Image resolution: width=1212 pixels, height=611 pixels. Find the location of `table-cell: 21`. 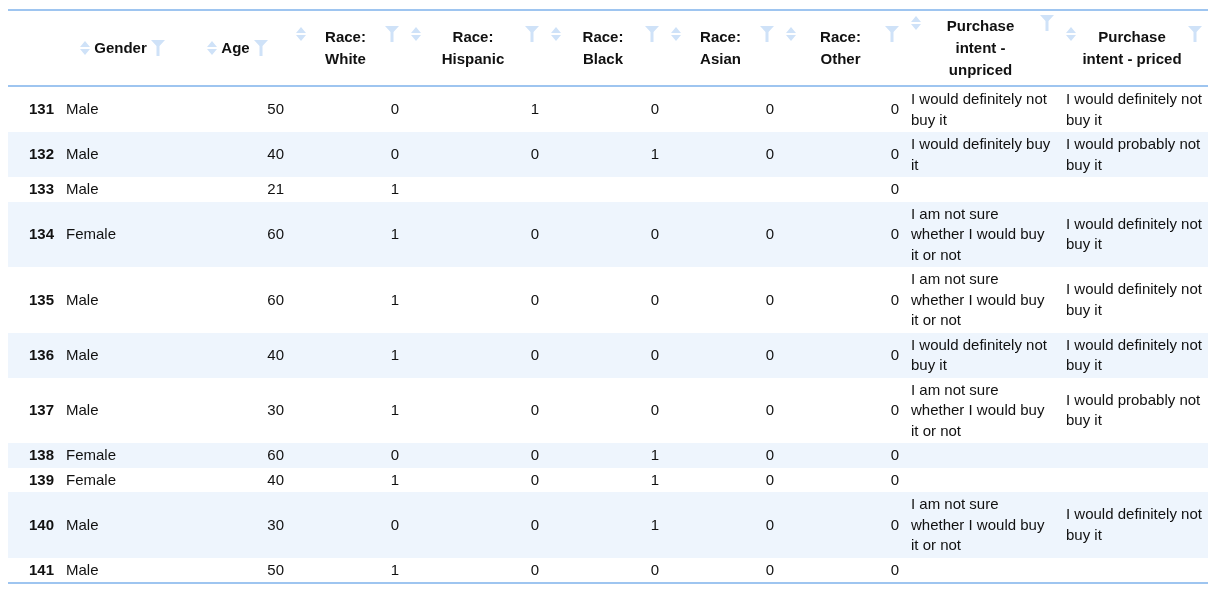

table-cell: 21 is located at coordinates (275, 188).